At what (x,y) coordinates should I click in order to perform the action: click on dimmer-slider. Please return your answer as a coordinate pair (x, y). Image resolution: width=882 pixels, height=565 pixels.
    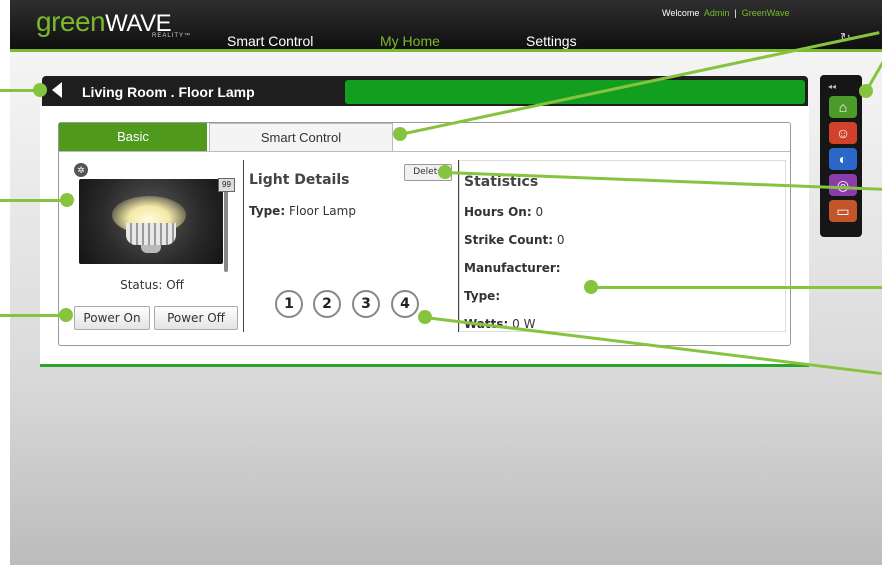
    Looking at the image, I should click on (226, 231).